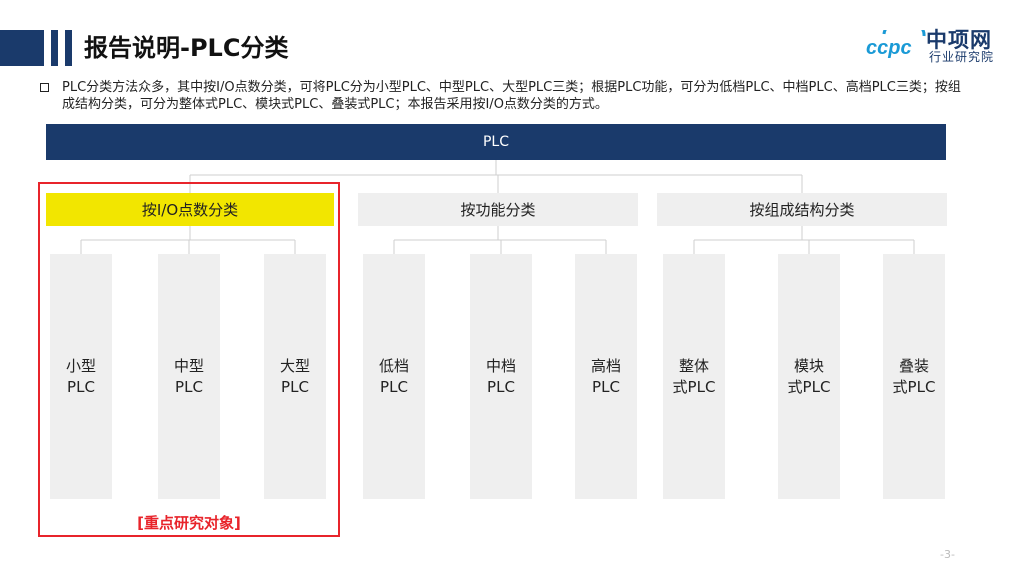 The width and height of the screenshot is (1024, 576). What do you see at coordinates (947, 554) in the screenshot?
I see `page-number: -3-` at bounding box center [947, 554].